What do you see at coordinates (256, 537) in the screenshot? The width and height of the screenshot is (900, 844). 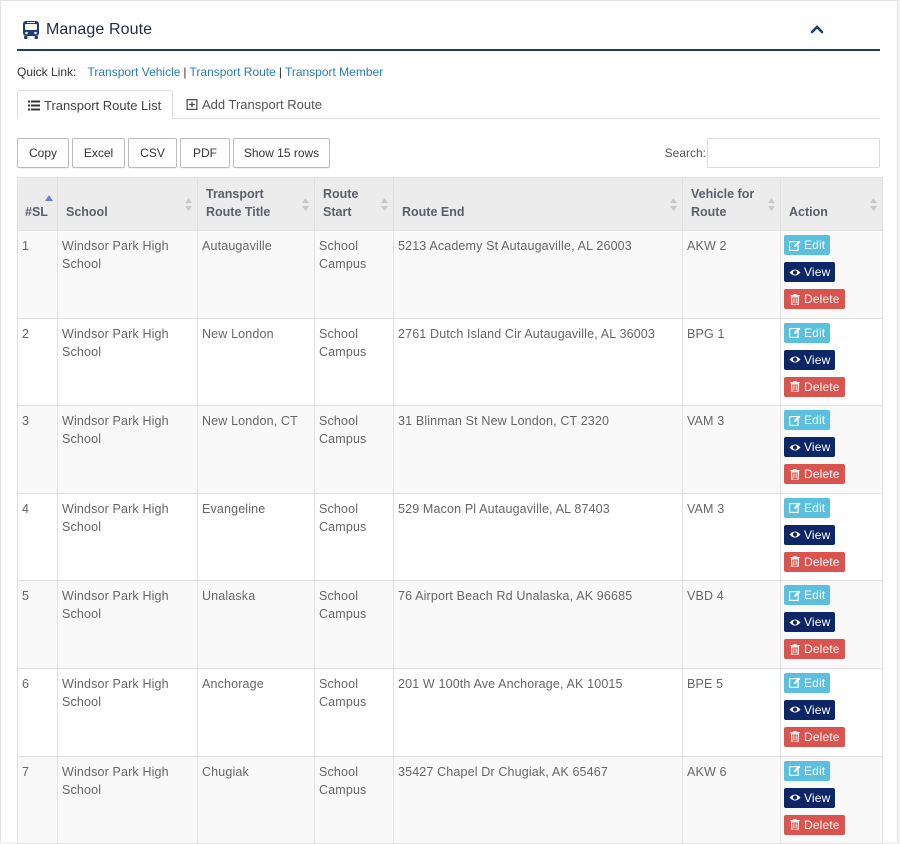 I see `cell-route-title: Evangeline` at bounding box center [256, 537].